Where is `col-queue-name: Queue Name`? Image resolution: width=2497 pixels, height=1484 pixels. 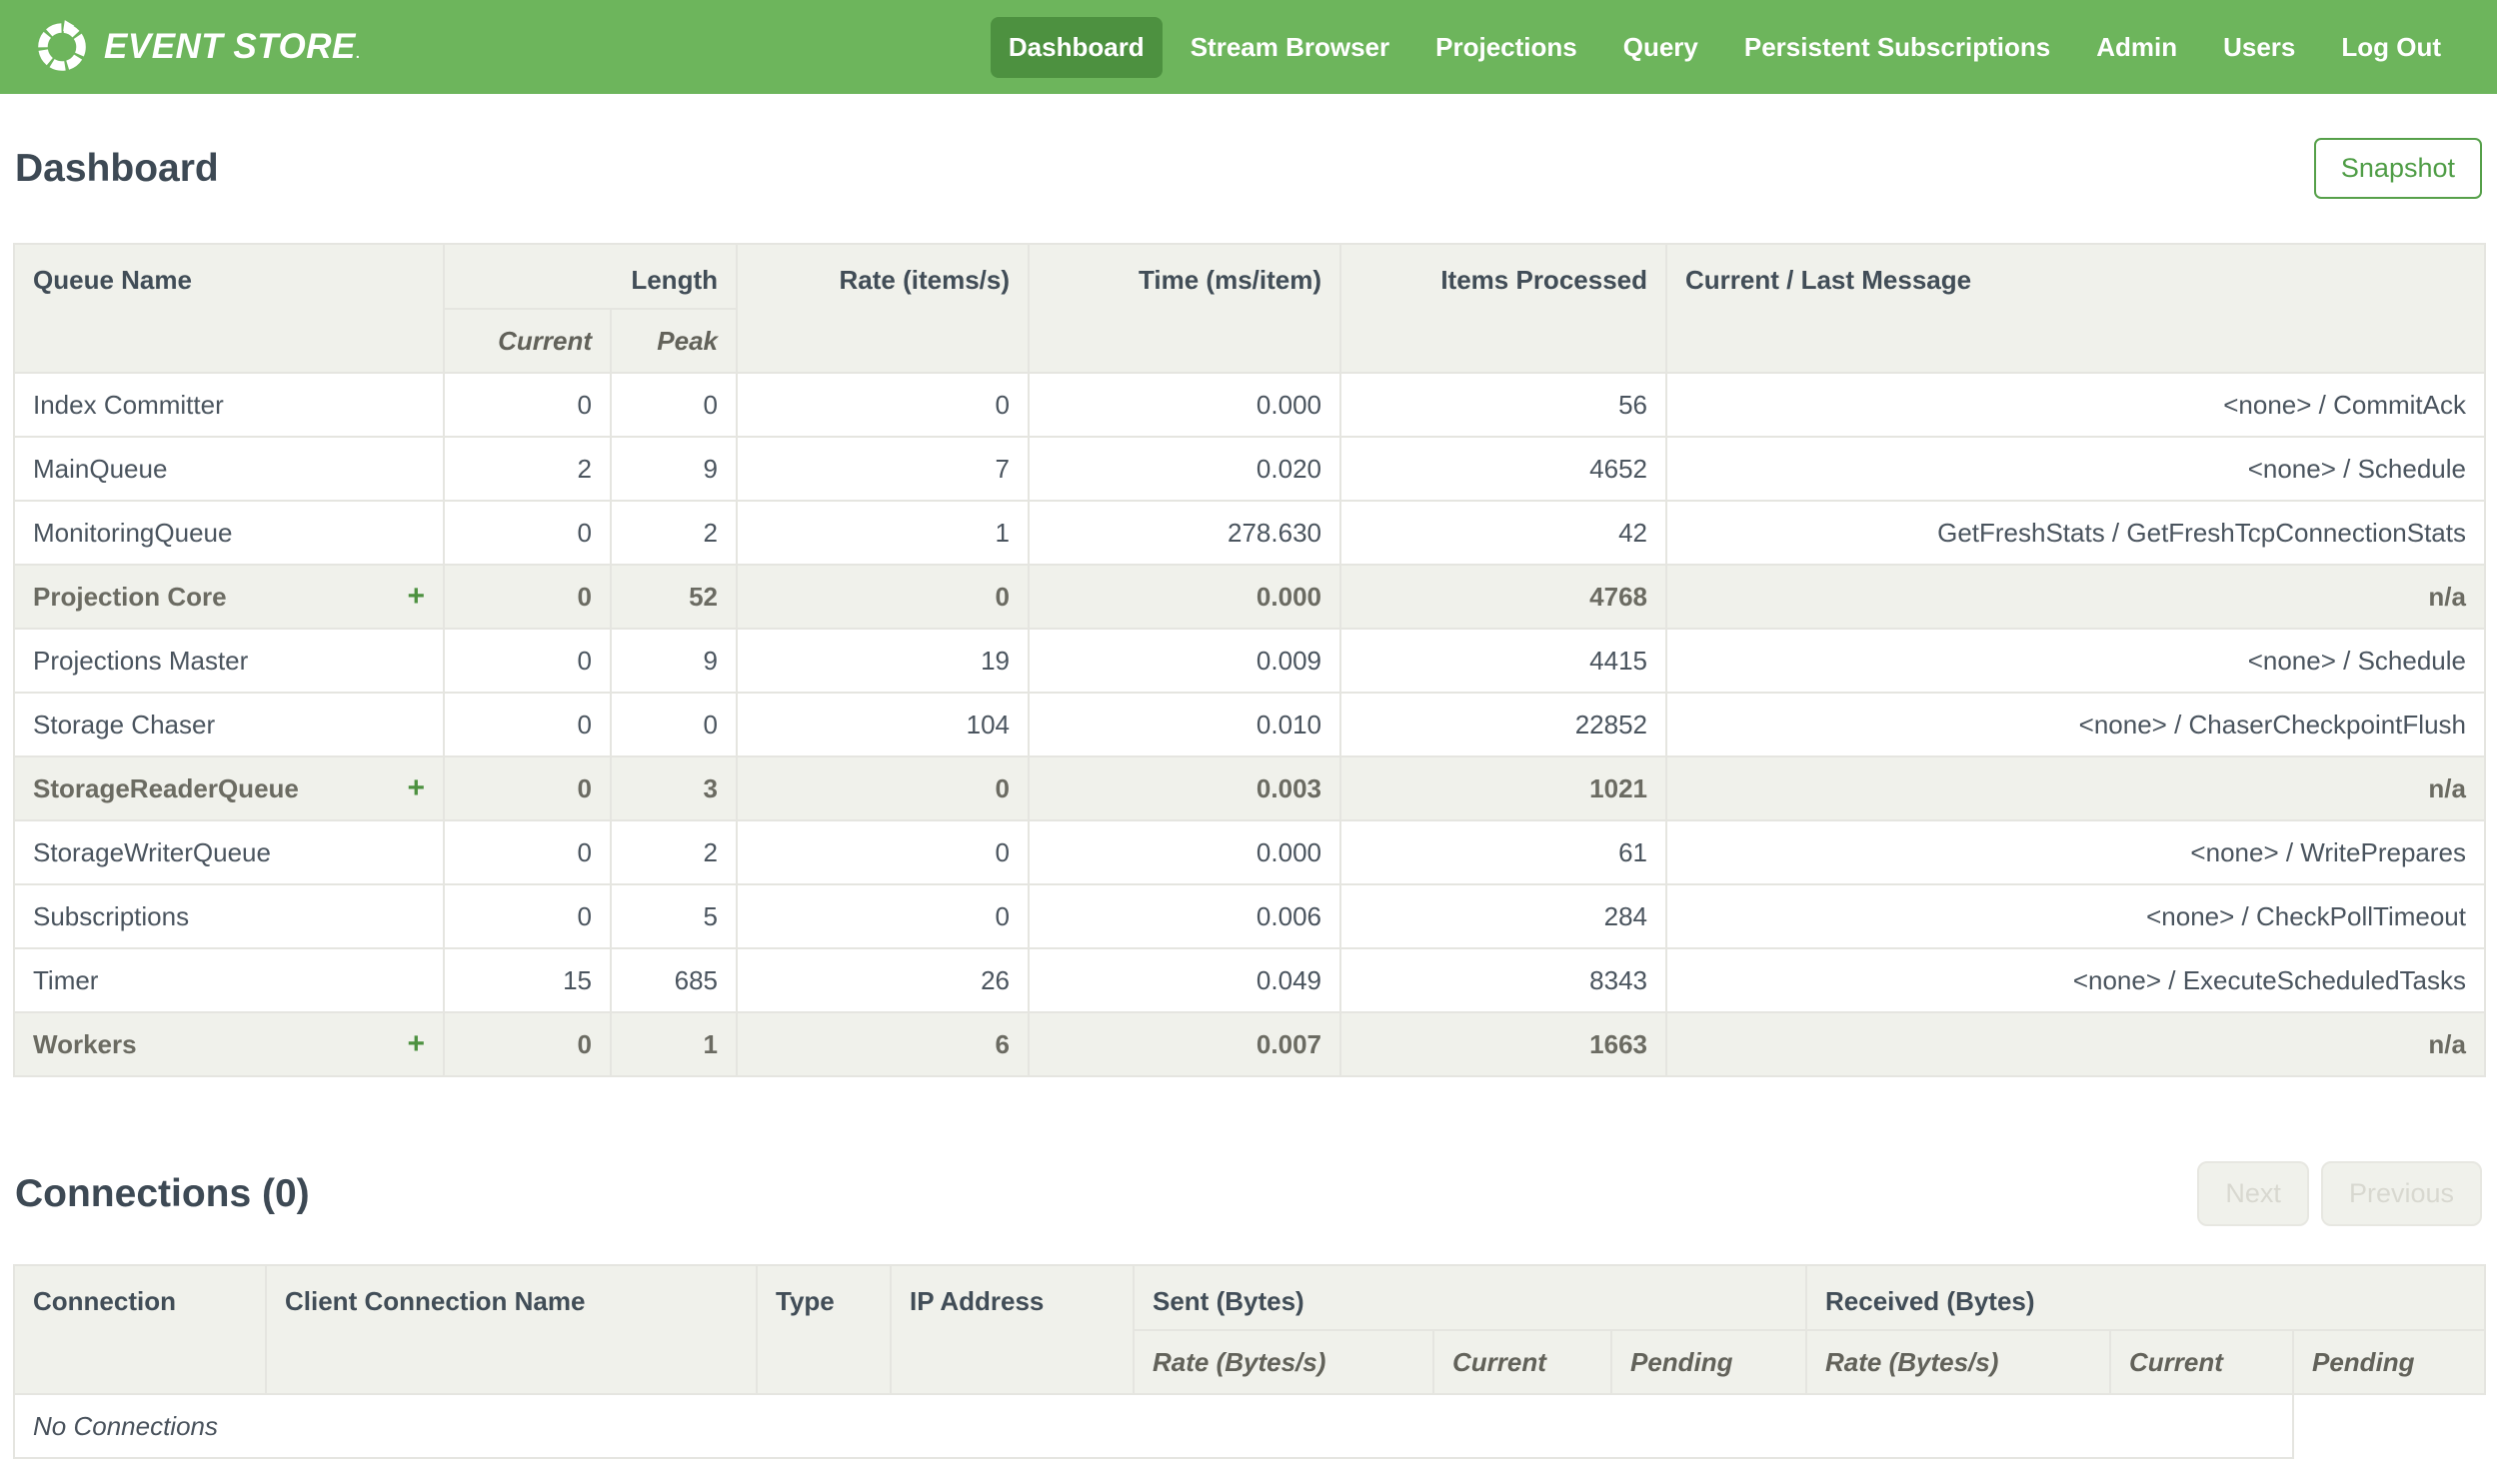
col-queue-name: Queue Name is located at coordinates (229, 308).